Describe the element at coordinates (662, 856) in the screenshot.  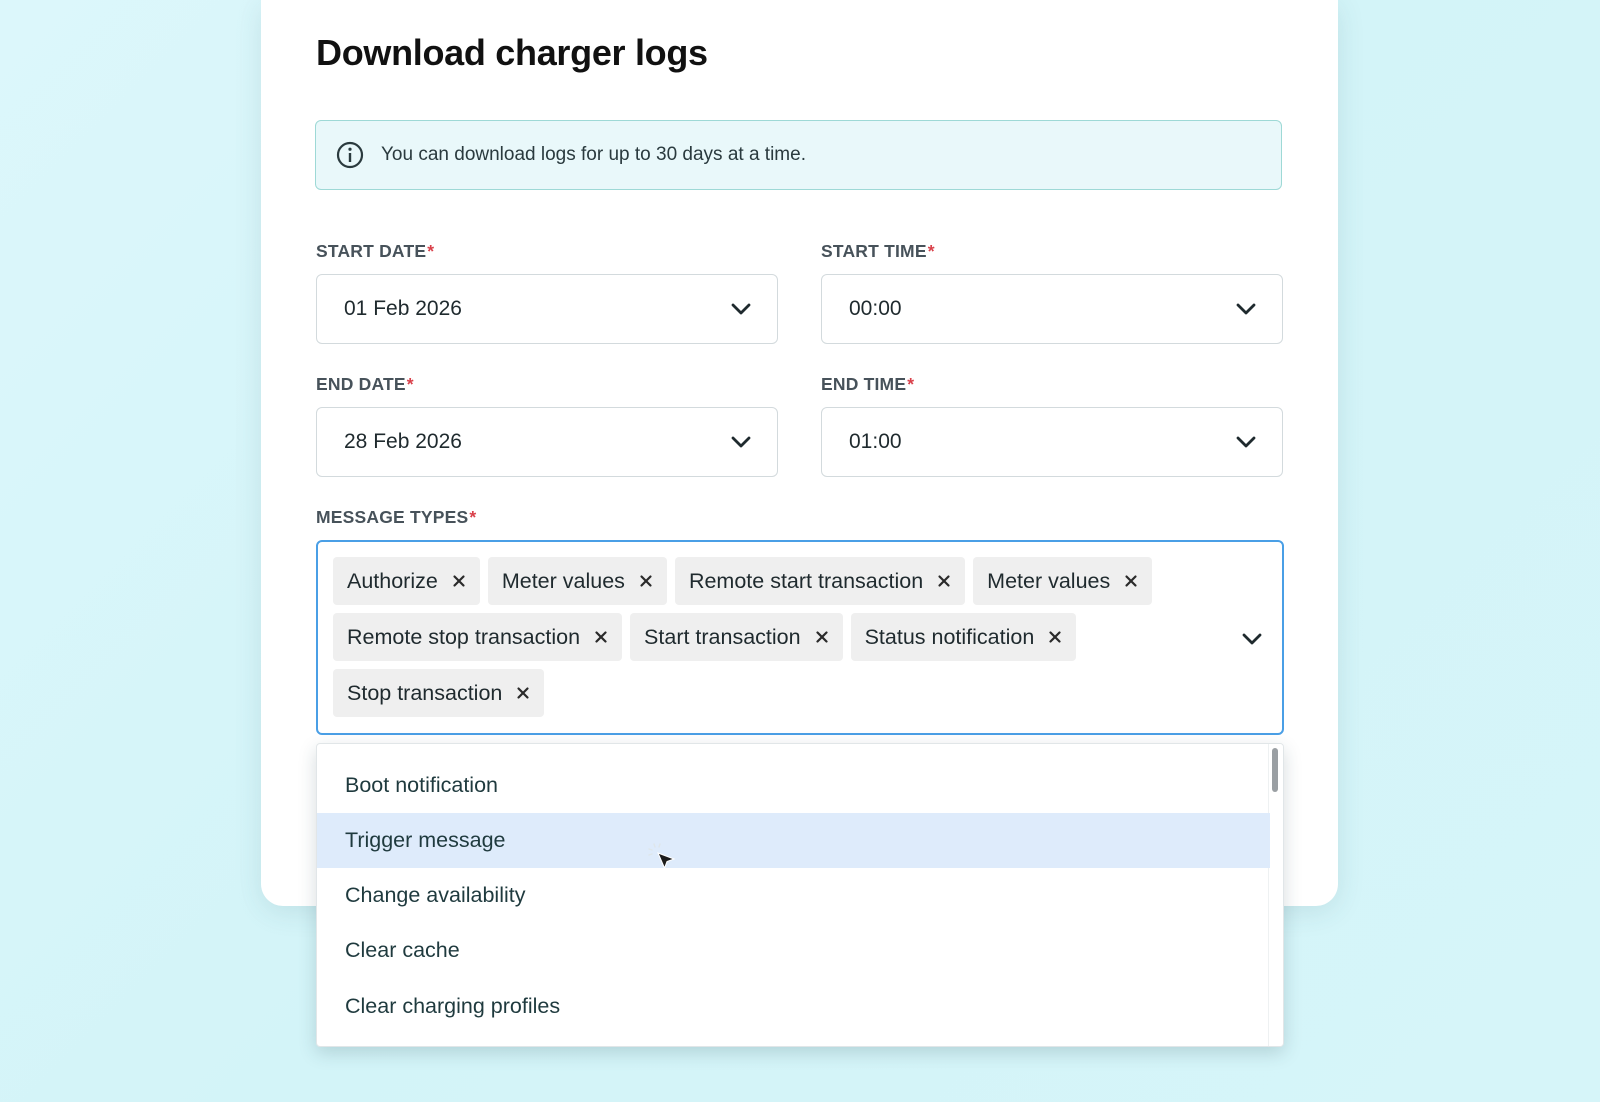
I see `mouse-pointer-icon` at that location.